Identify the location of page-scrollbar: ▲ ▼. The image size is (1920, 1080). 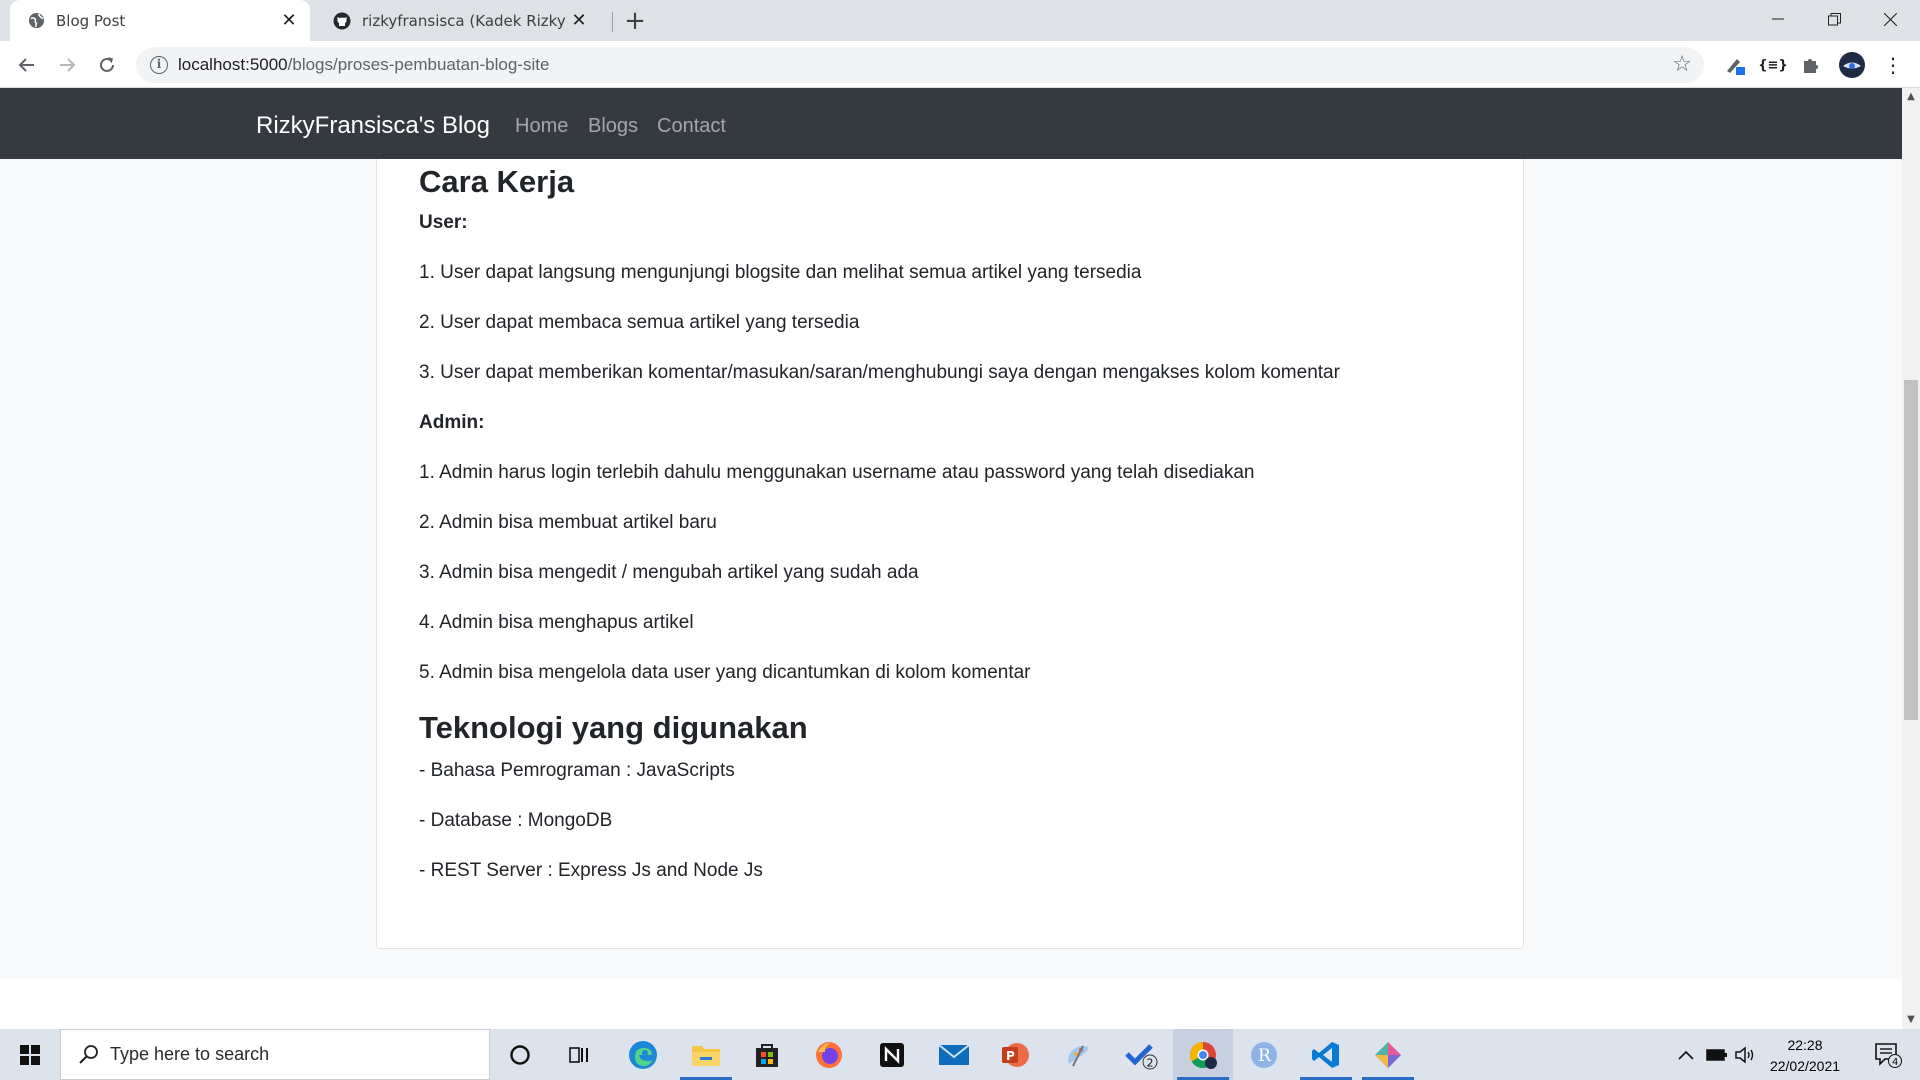
(1911, 558).